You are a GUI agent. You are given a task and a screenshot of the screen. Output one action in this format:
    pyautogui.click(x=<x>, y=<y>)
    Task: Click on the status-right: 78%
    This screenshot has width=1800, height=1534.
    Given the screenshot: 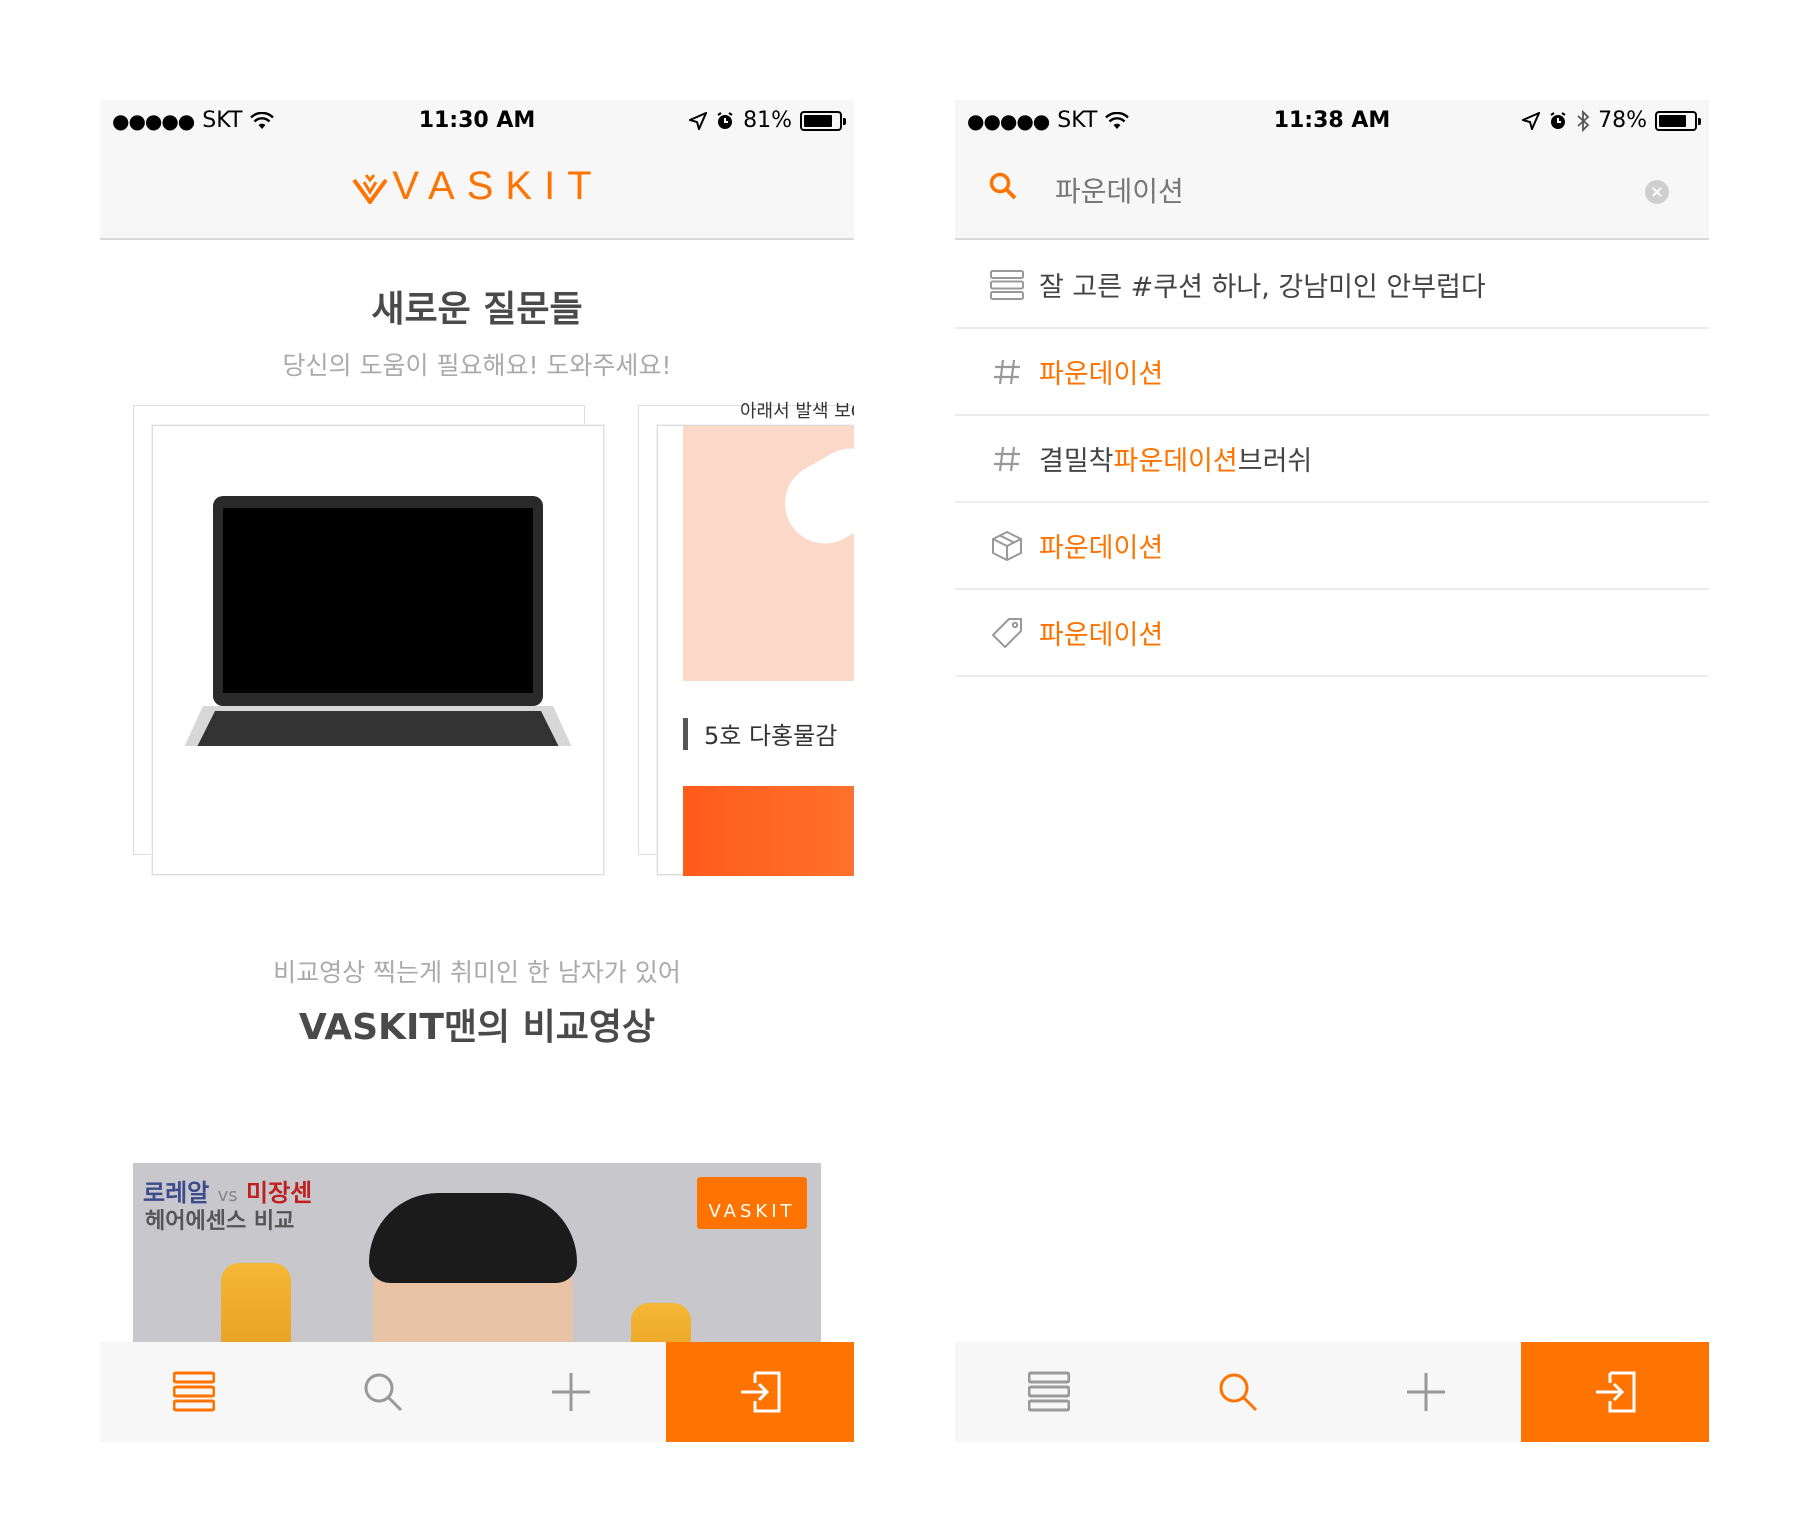 What is the action you would take?
    pyautogui.click(x=1611, y=120)
    